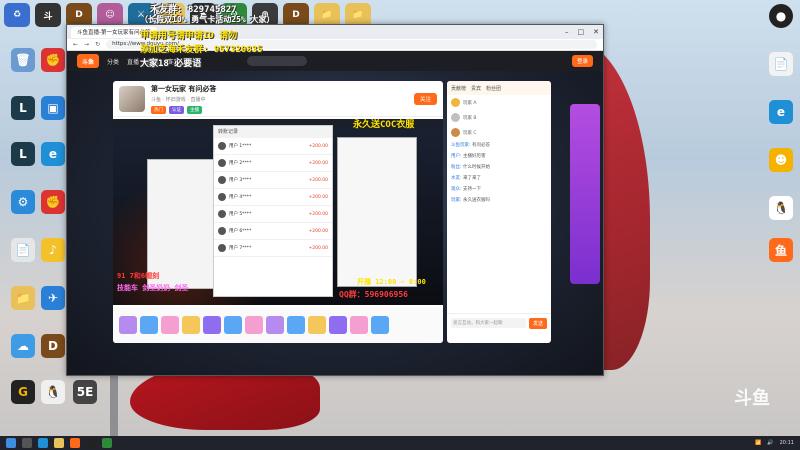 The image size is (800, 450). I want to click on chat-message: 粉丝: 什么时候开始, so click(470, 167).